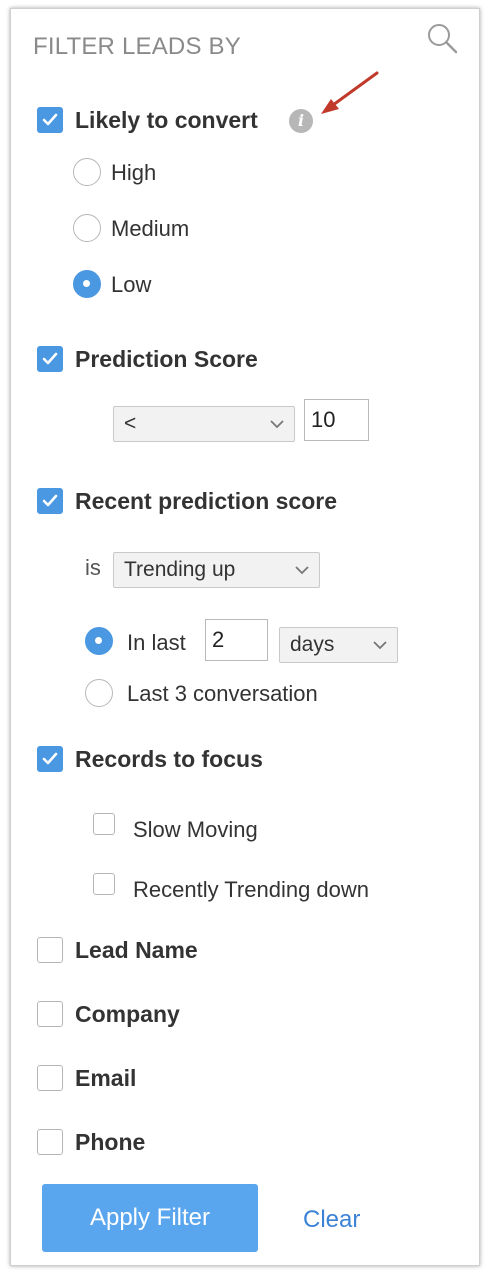  I want to click on panel-title: FILTER LEADS BY, so click(137, 46).